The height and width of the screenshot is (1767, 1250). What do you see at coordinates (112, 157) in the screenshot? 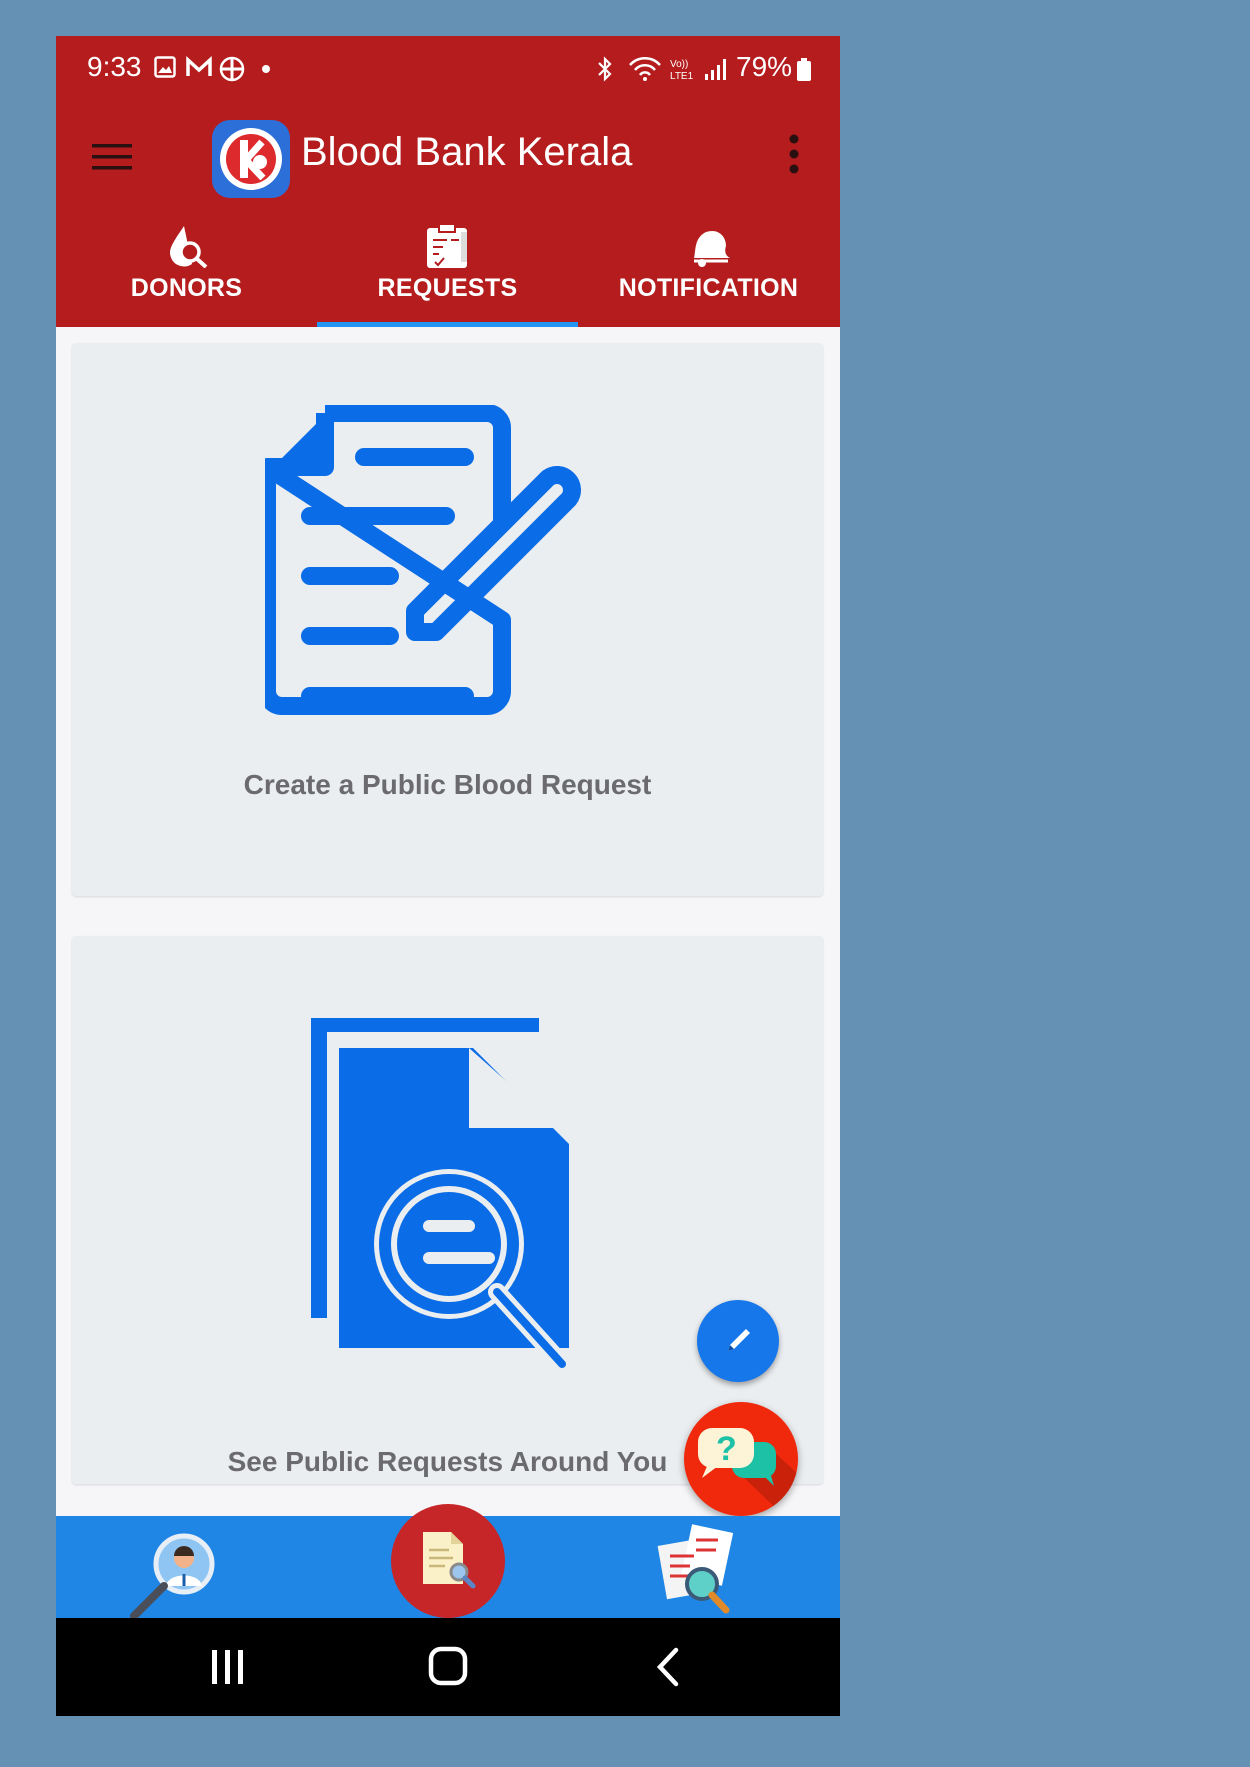
I see `hamburger-menu-icon` at bounding box center [112, 157].